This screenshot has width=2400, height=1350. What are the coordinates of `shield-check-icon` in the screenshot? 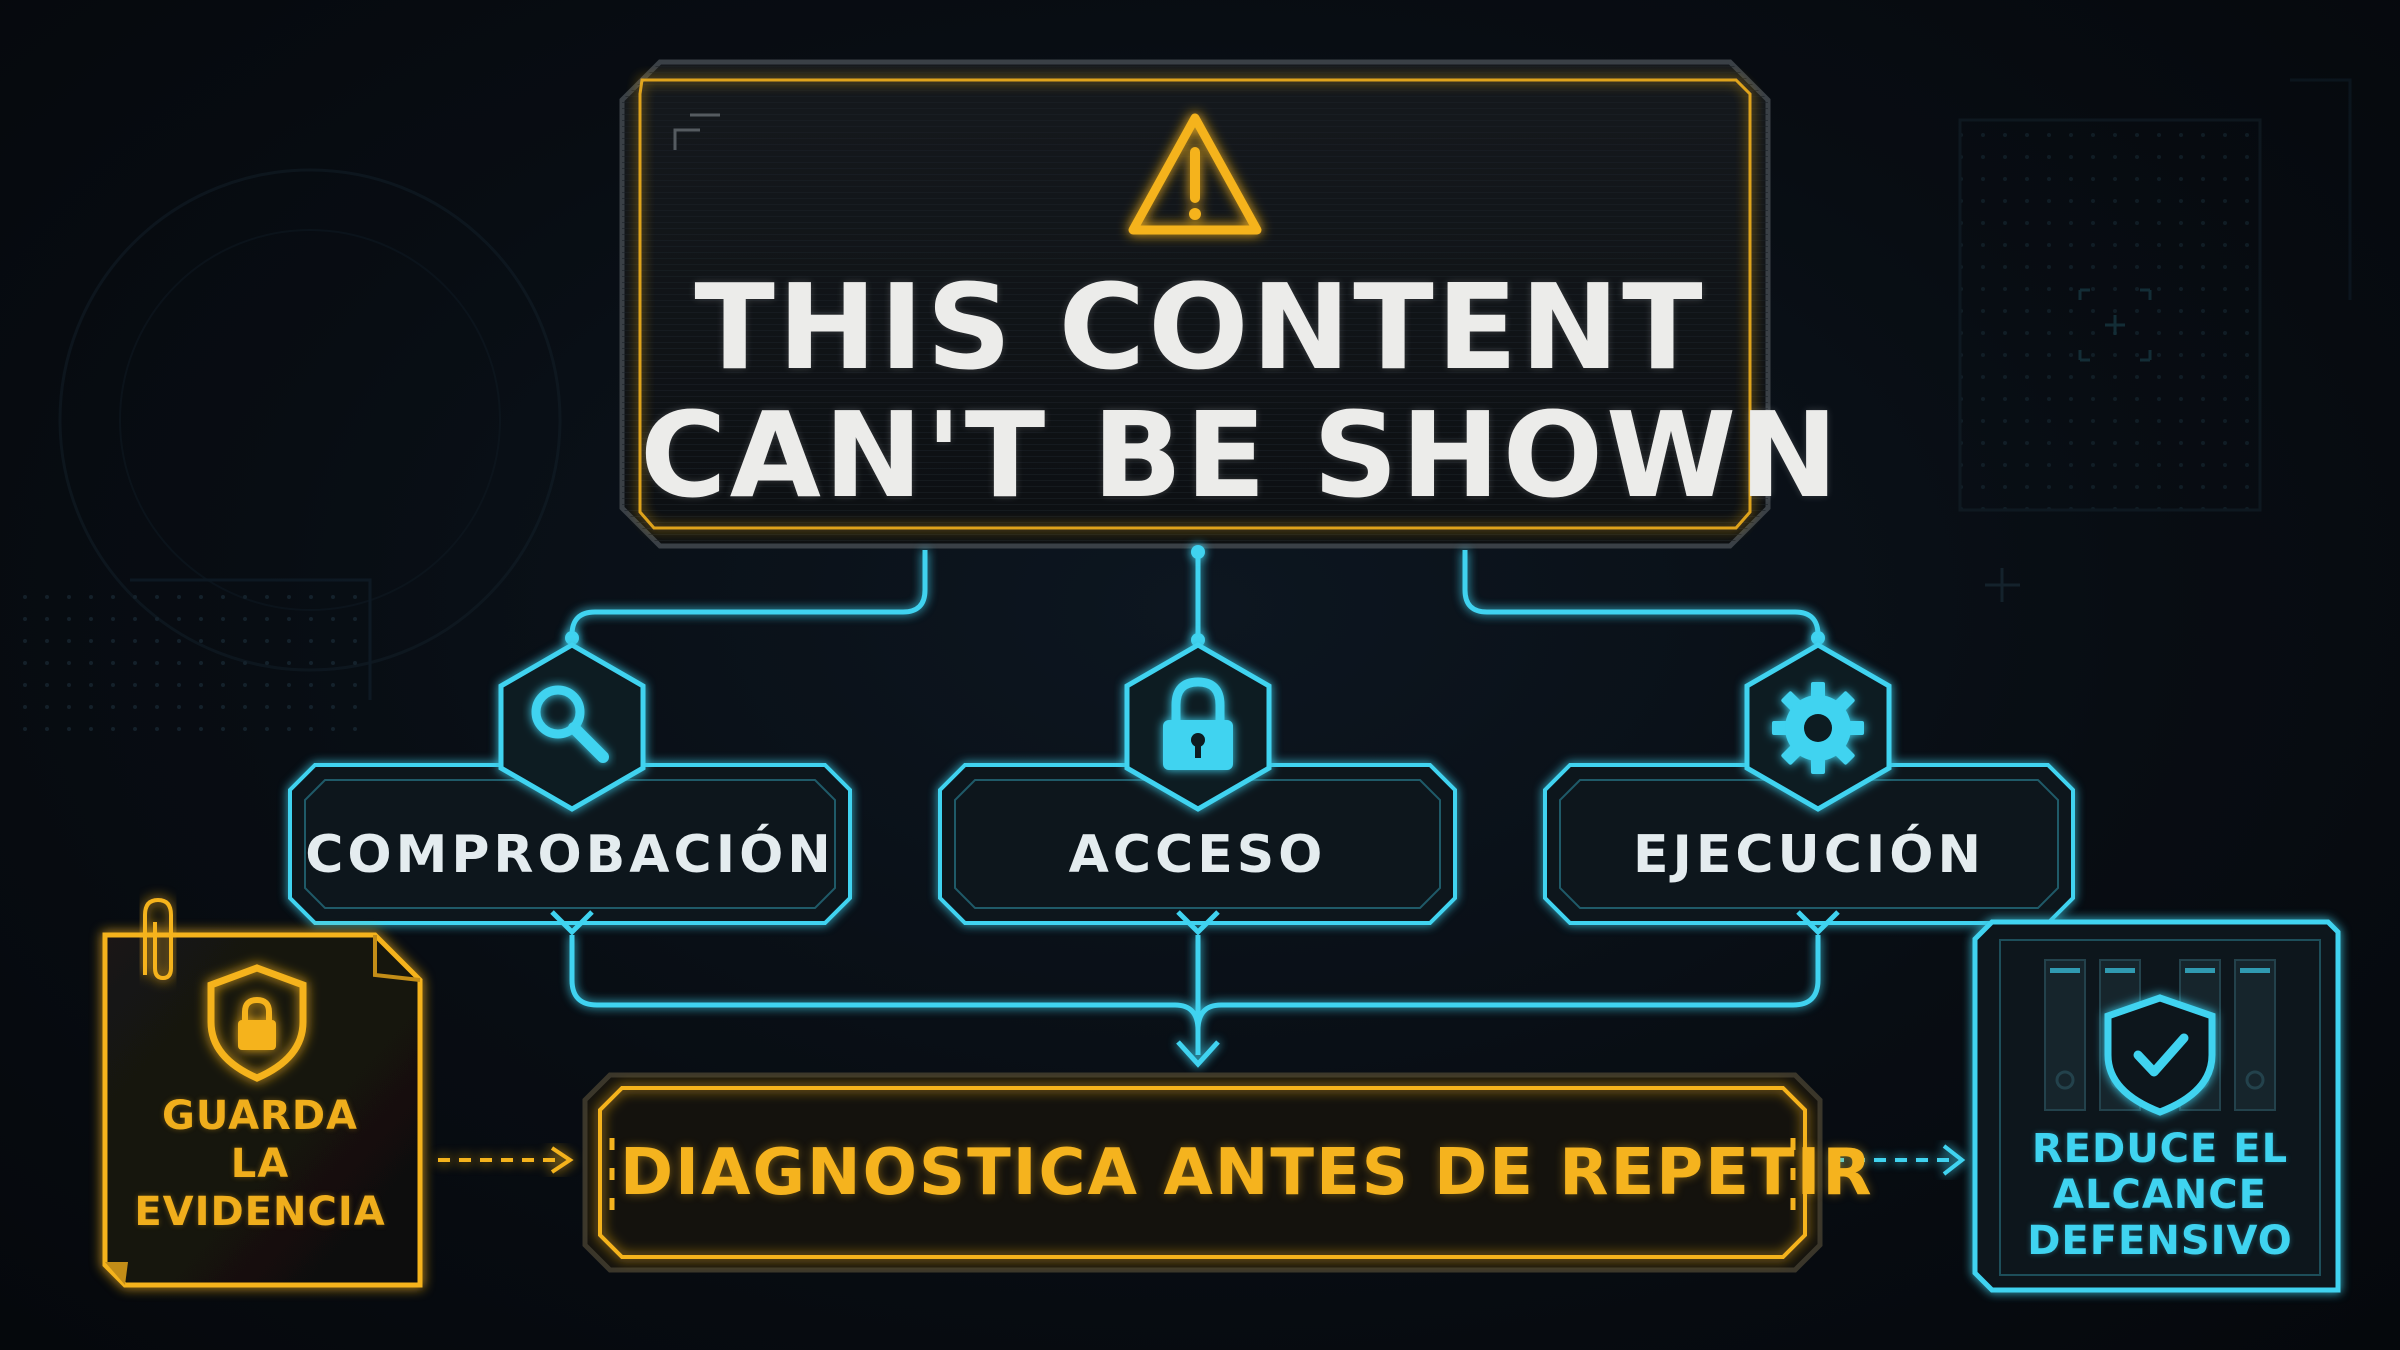 It's located at (2160, 1055).